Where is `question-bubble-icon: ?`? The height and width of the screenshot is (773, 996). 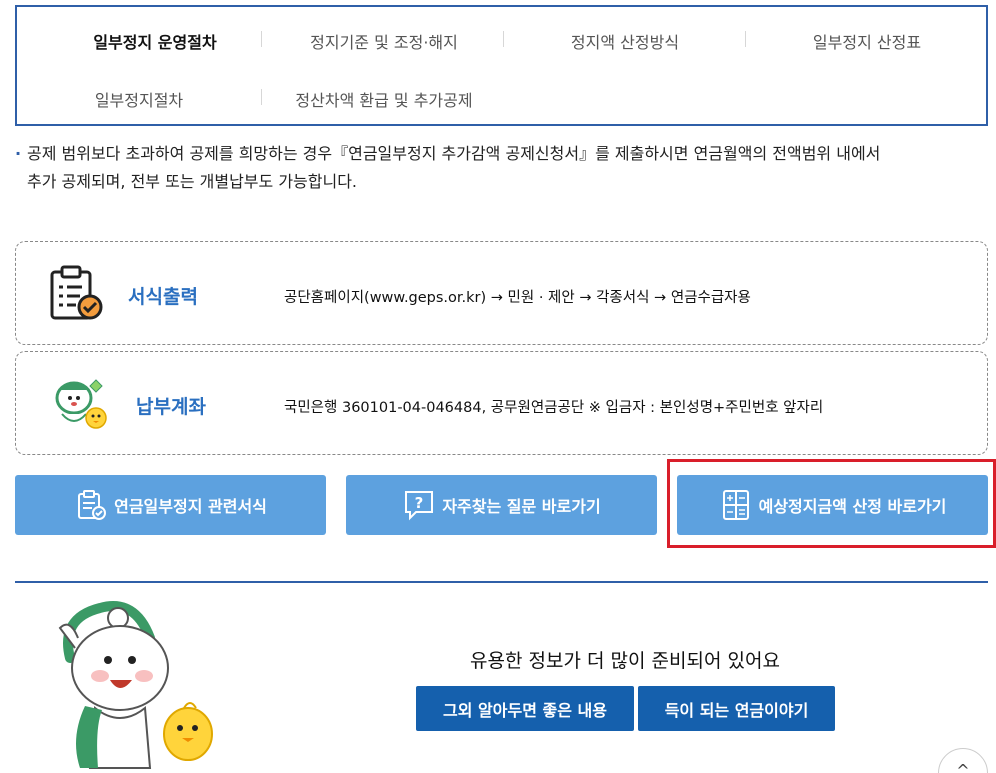 question-bubble-icon: ? is located at coordinates (419, 506).